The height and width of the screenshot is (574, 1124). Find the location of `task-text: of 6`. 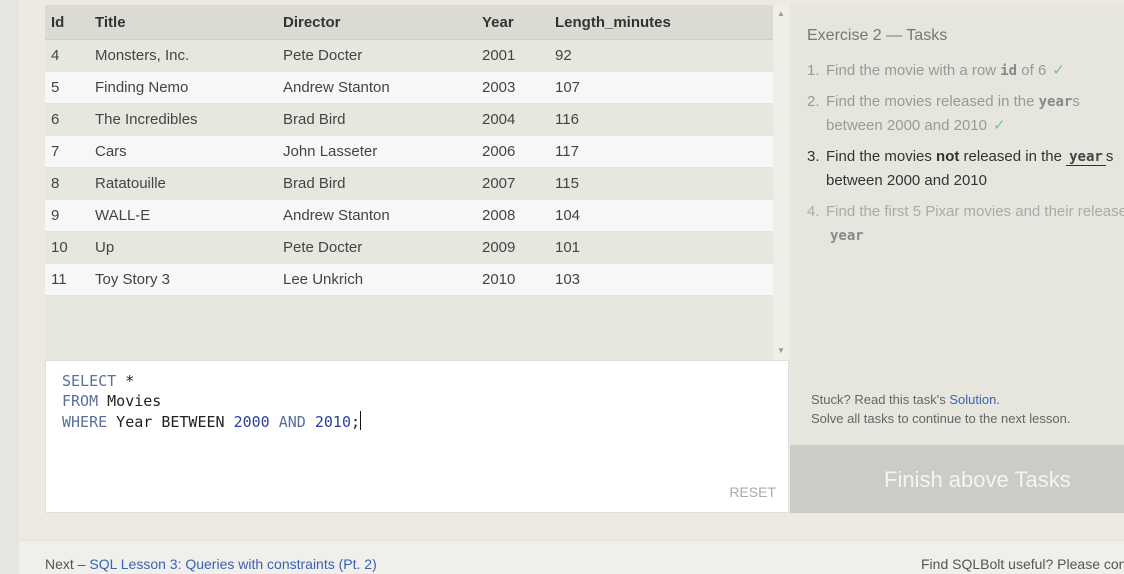

task-text: of 6 is located at coordinates (1032, 70).